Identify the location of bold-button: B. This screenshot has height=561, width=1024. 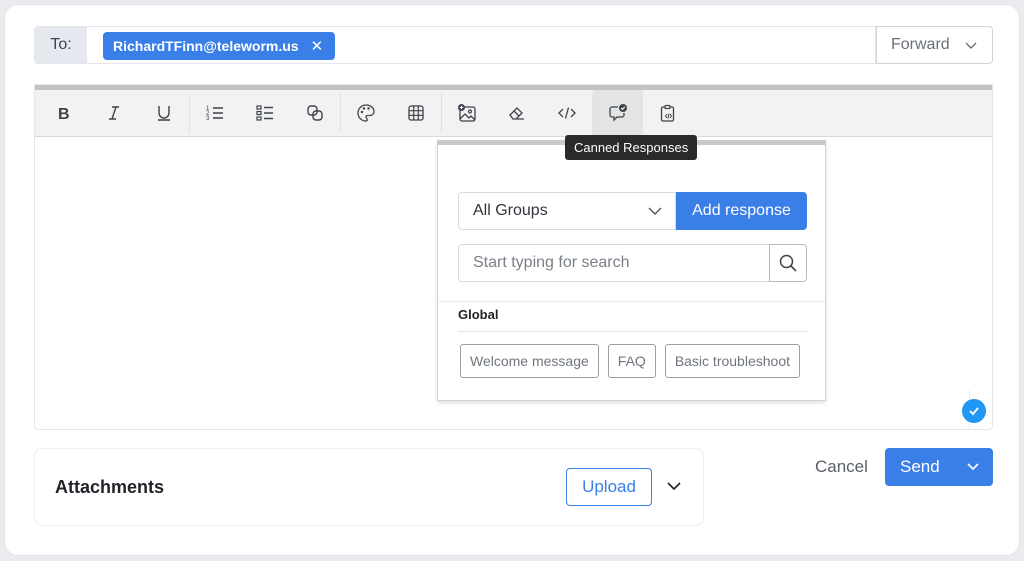
(64, 113).